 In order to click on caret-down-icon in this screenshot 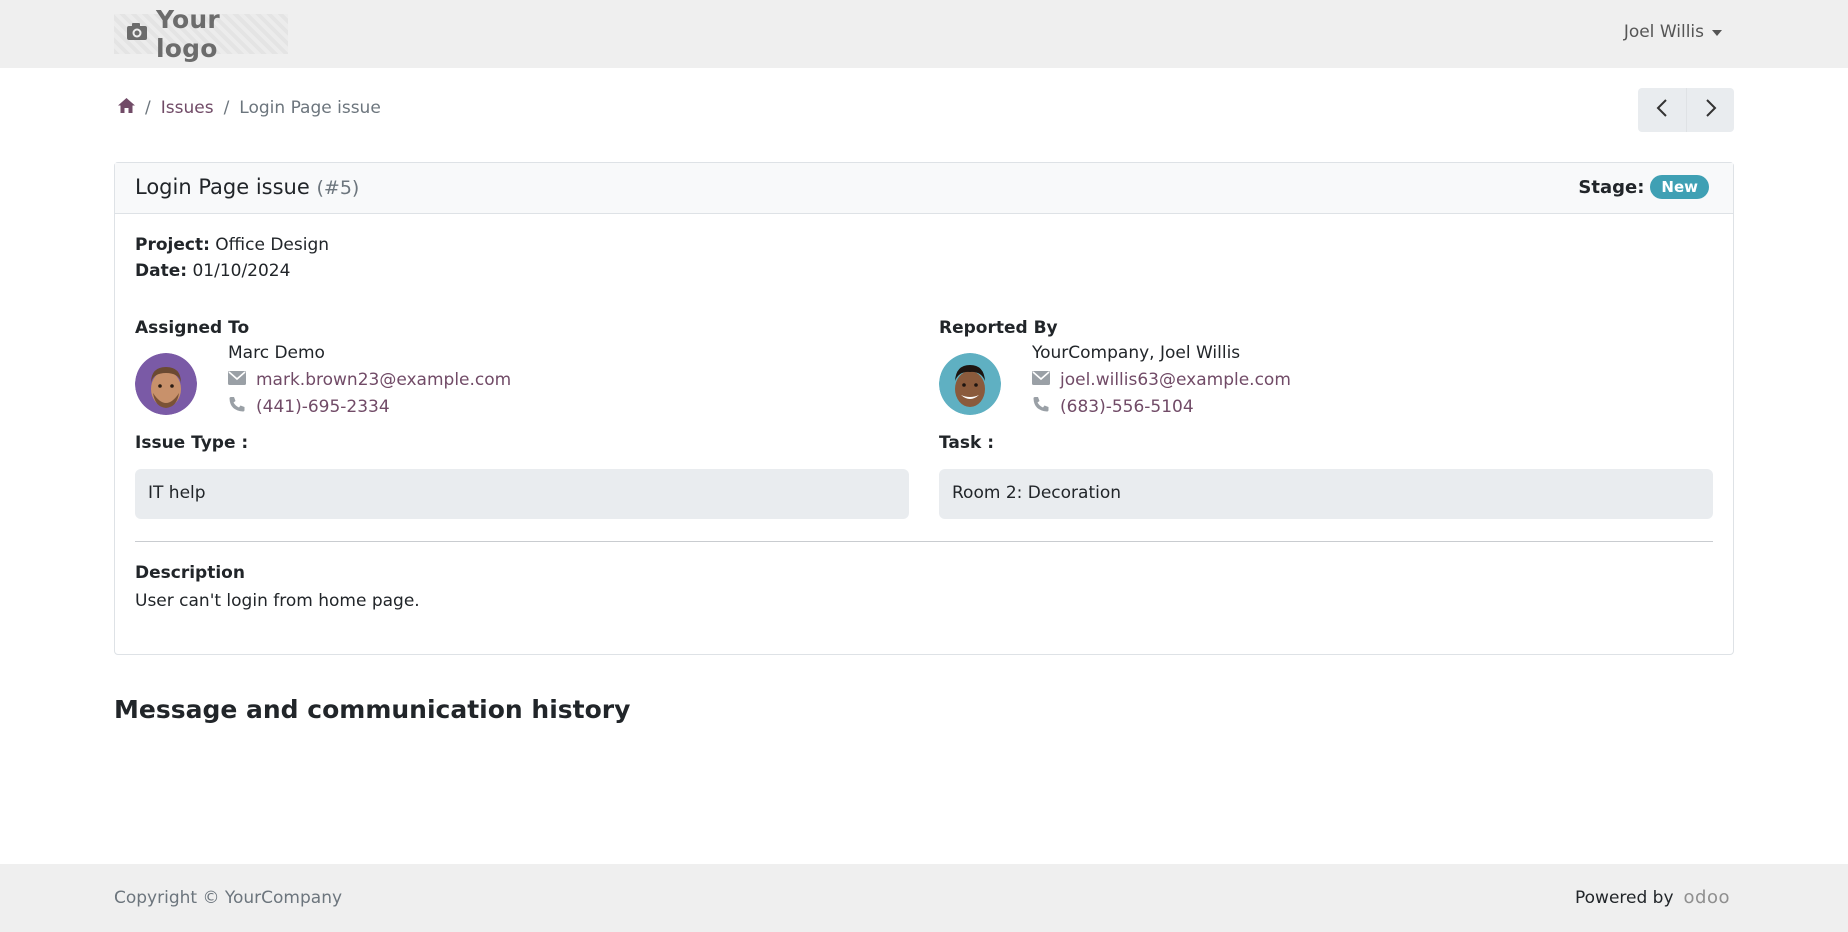, I will do `click(1717, 33)`.